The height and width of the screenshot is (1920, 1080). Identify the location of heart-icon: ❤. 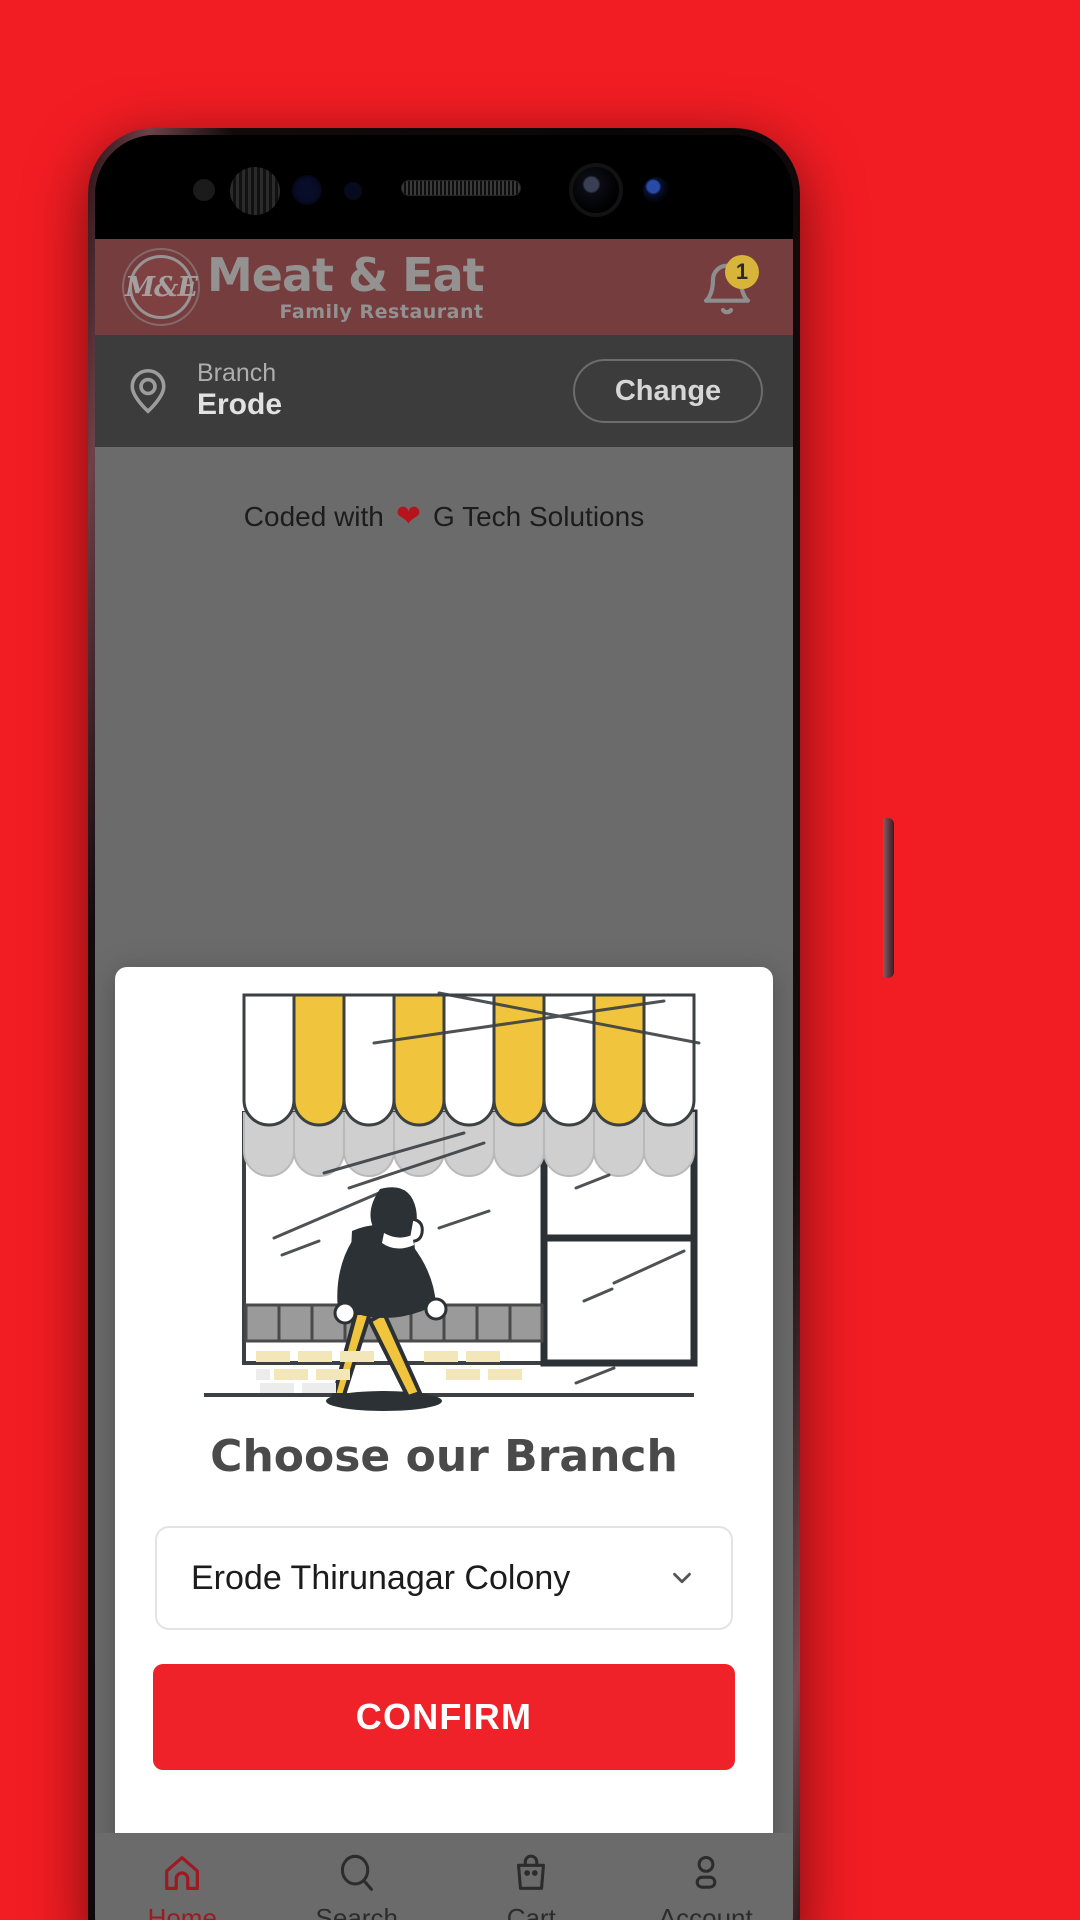
(408, 516).